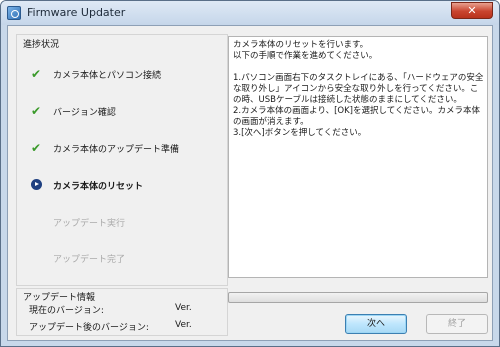 This screenshot has width=500, height=347. I want to click on step-label: アップデート実行, so click(89, 224).